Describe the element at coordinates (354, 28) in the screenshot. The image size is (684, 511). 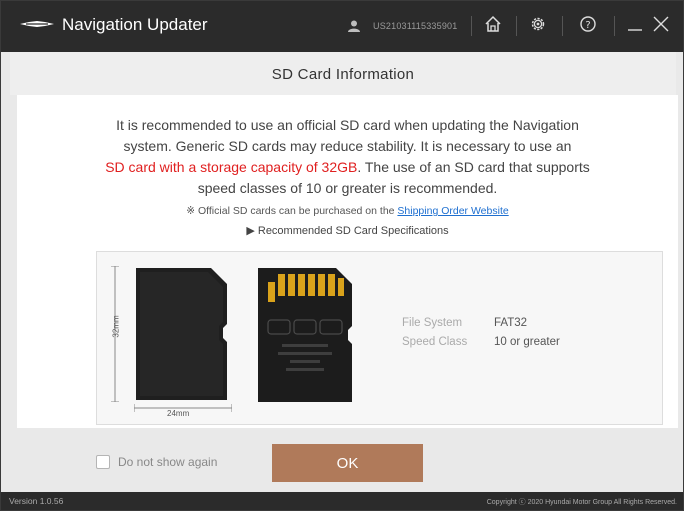
I see `user-icon` at that location.